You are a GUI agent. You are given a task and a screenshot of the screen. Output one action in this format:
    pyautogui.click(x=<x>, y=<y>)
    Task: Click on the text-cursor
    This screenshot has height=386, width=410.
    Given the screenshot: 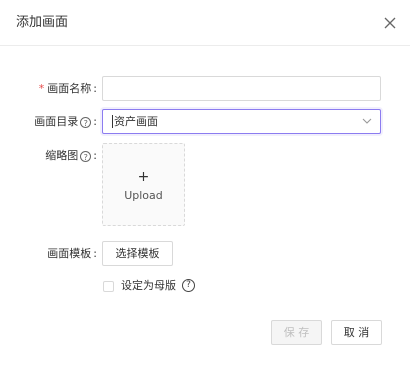 What is the action you would take?
    pyautogui.click(x=112, y=121)
    